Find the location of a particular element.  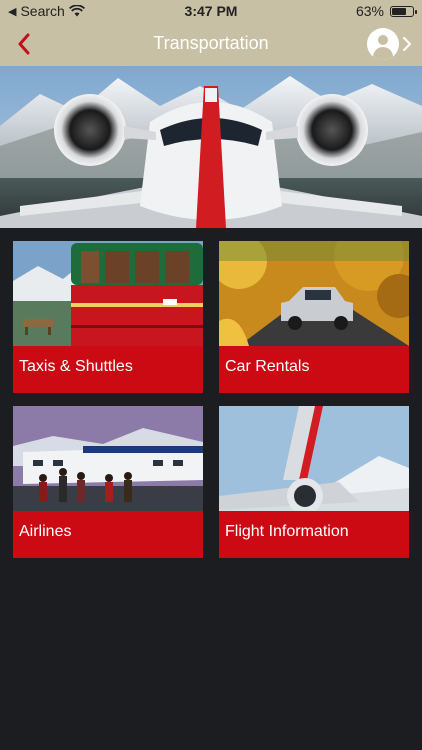

status-bar: ◀ Search 3:47 PM 63% is located at coordinates (211, 11).